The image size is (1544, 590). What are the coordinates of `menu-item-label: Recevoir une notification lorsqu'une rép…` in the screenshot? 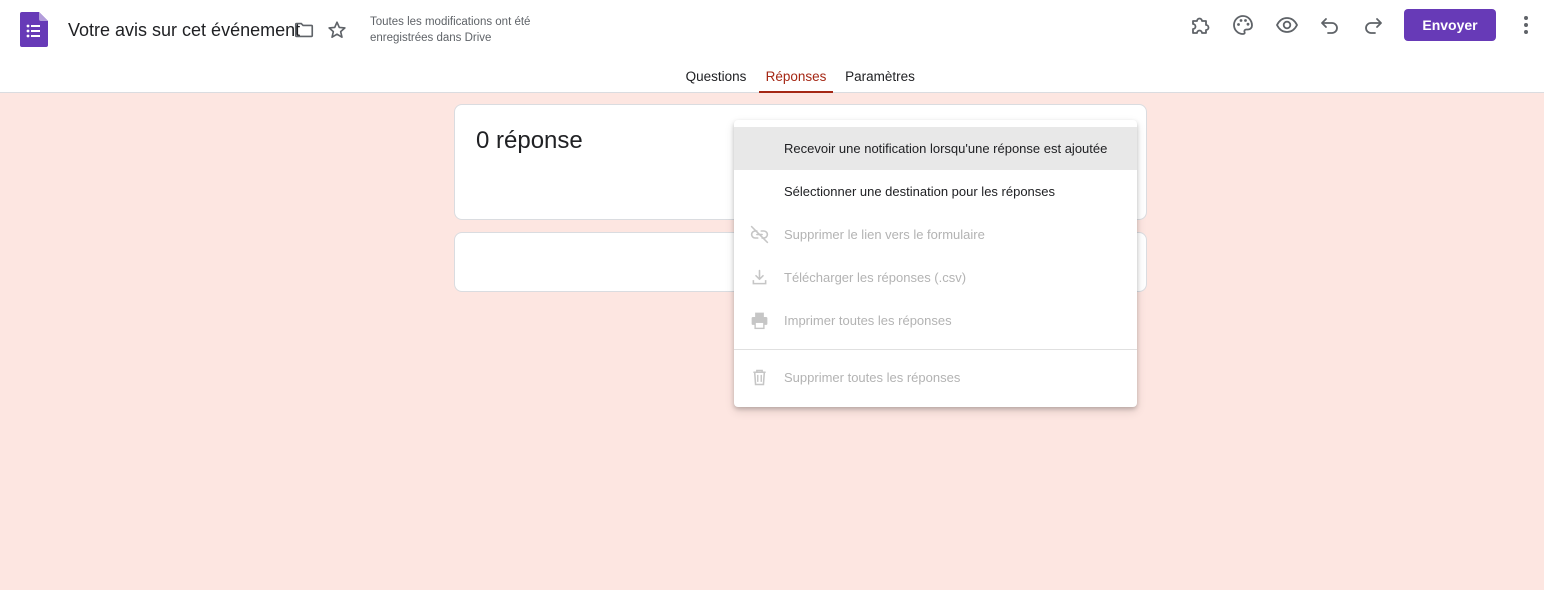 It's located at (946, 148).